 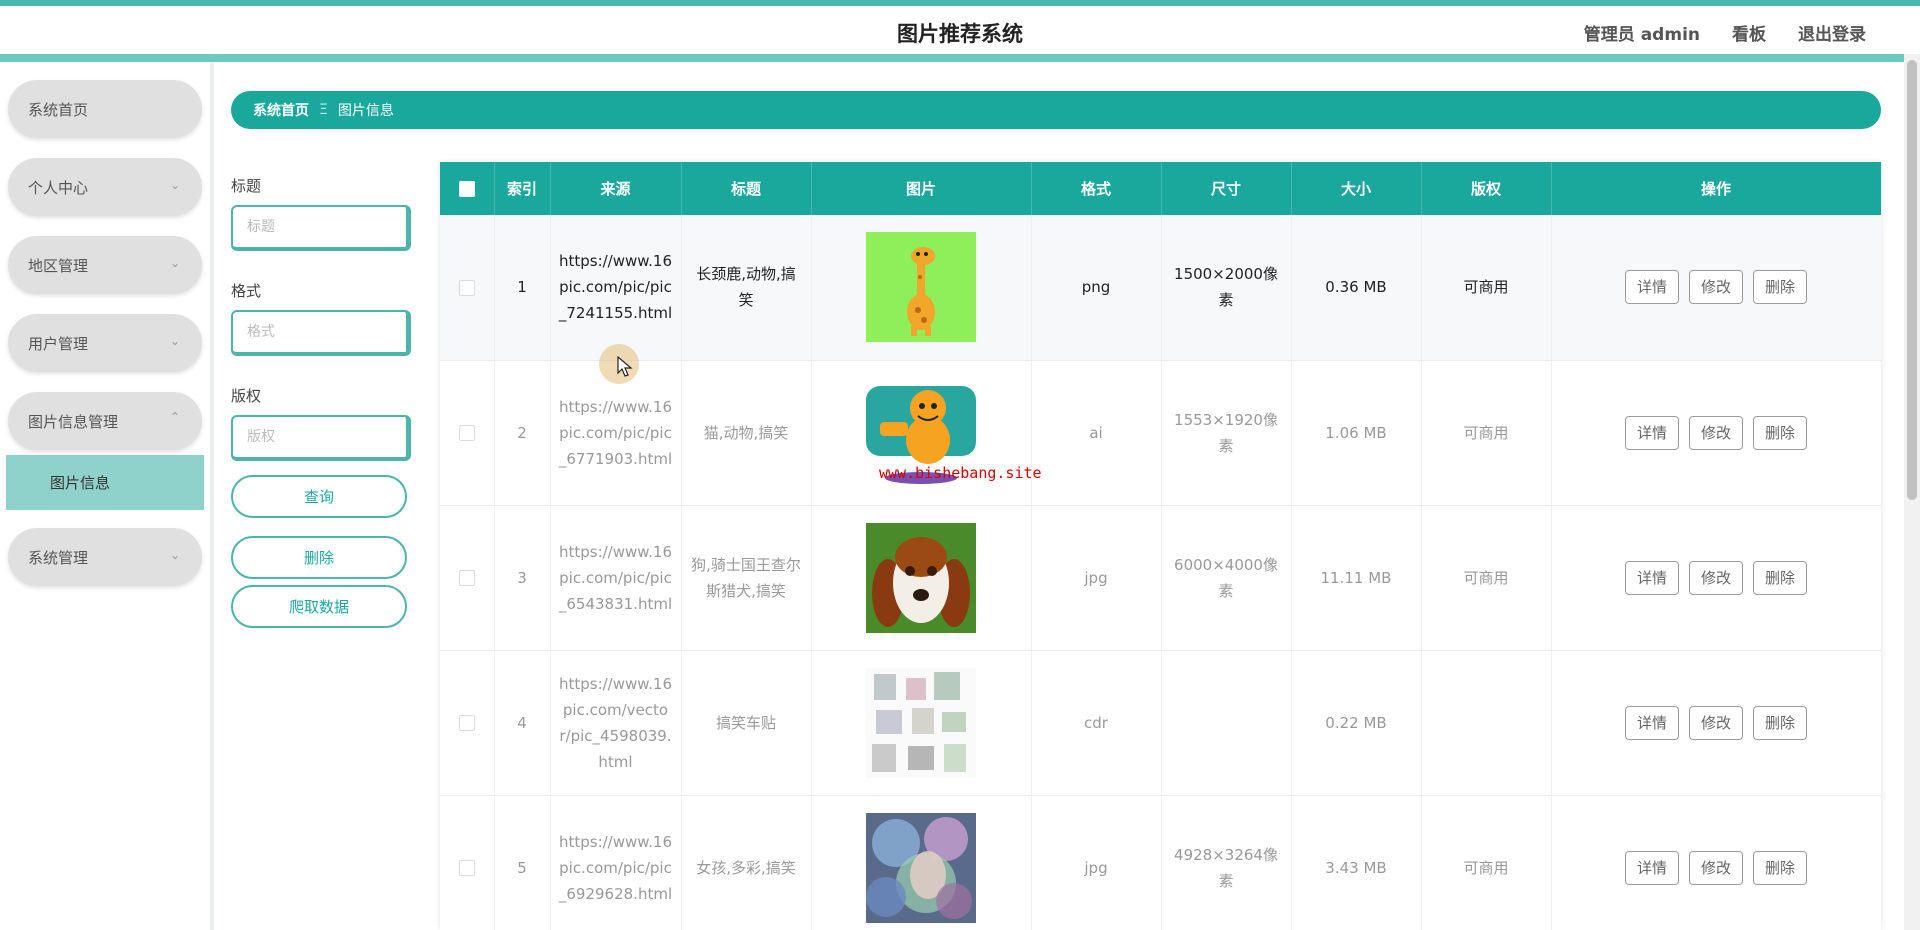 I want to click on mouse-pointer-icon, so click(x=625, y=366).